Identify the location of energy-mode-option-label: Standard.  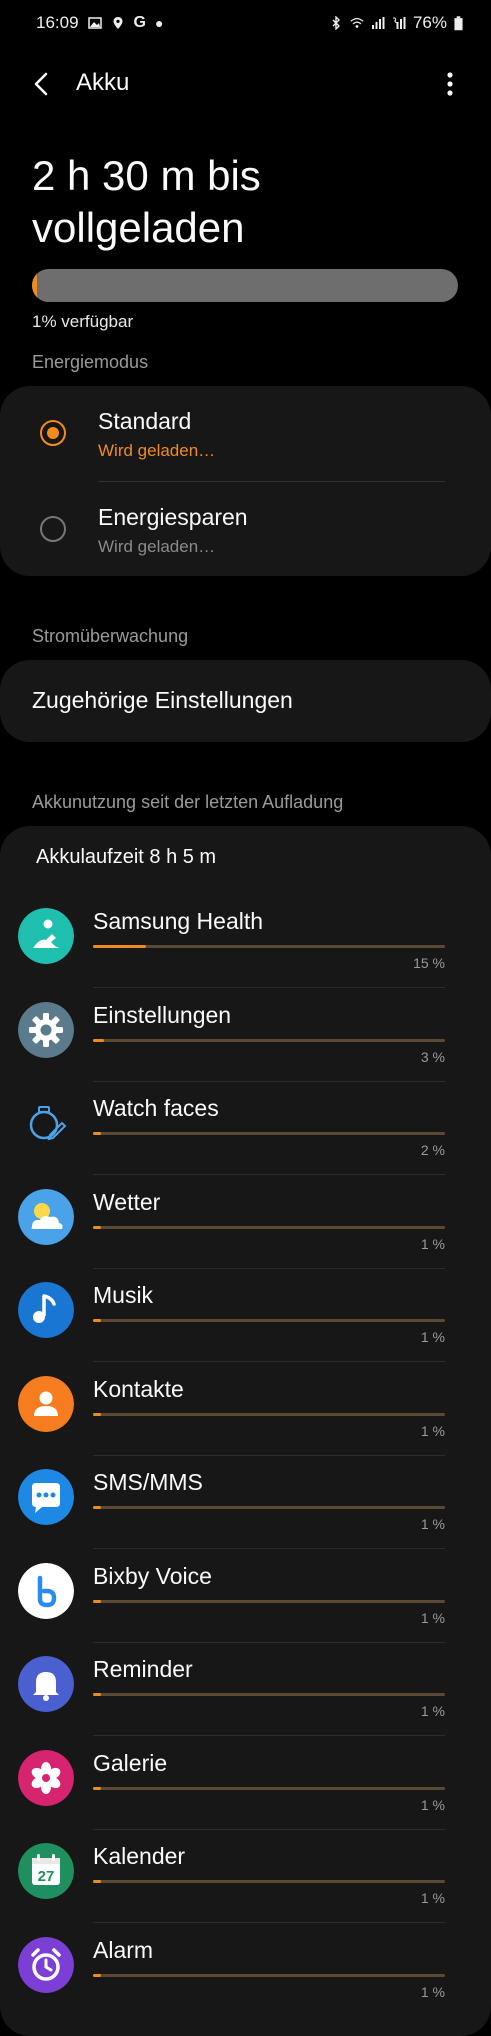
(145, 421).